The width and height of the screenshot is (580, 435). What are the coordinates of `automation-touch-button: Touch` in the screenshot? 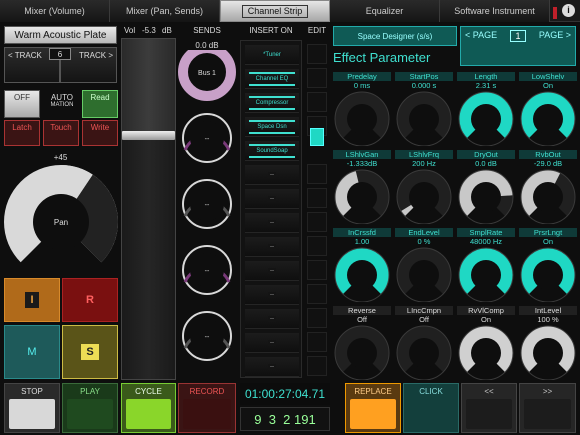 It's located at (61, 133).